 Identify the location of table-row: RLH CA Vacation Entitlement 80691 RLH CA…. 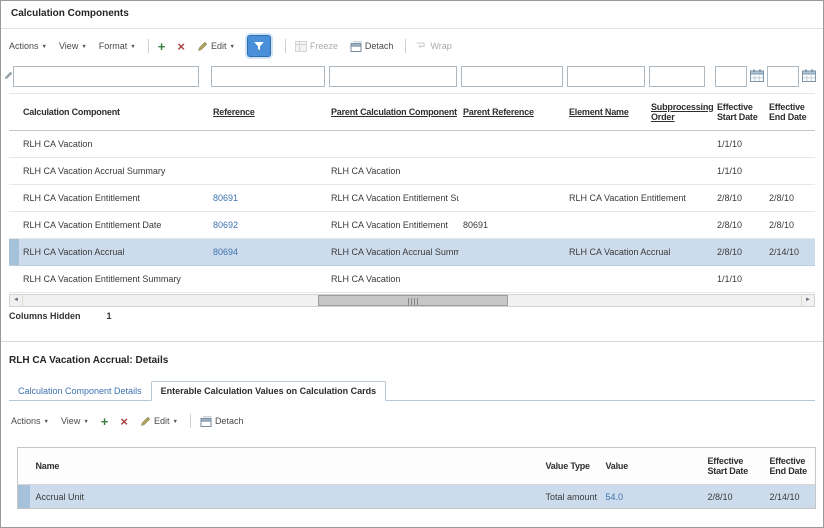
(412, 198).